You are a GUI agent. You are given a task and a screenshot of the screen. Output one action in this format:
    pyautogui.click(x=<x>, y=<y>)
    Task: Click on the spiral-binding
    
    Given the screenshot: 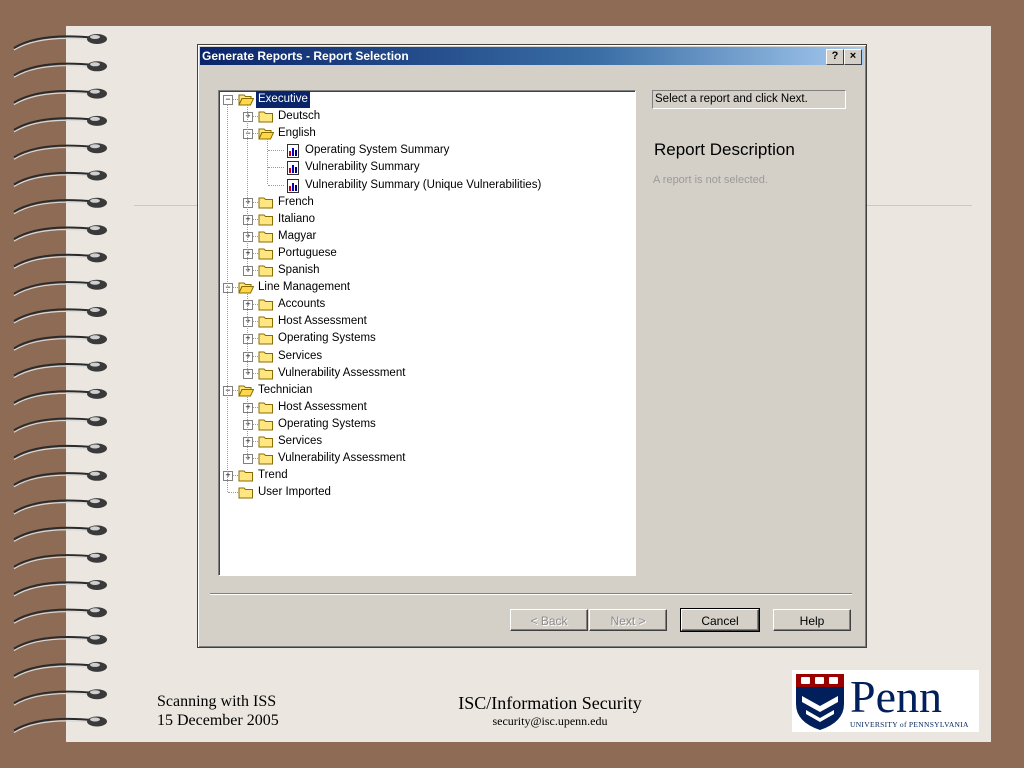 What is the action you would take?
    pyautogui.click(x=60, y=384)
    